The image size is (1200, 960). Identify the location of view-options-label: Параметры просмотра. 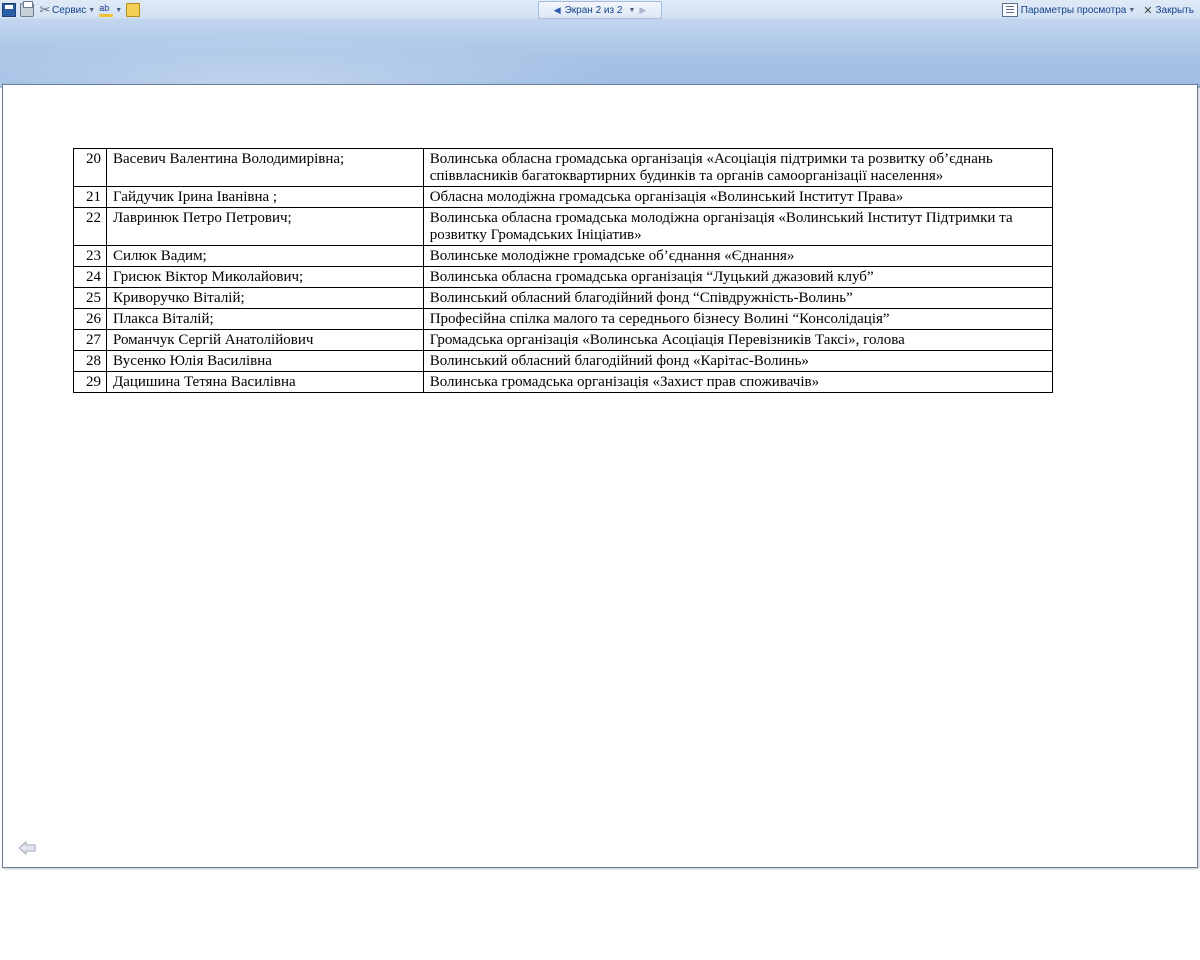
(1073, 10).